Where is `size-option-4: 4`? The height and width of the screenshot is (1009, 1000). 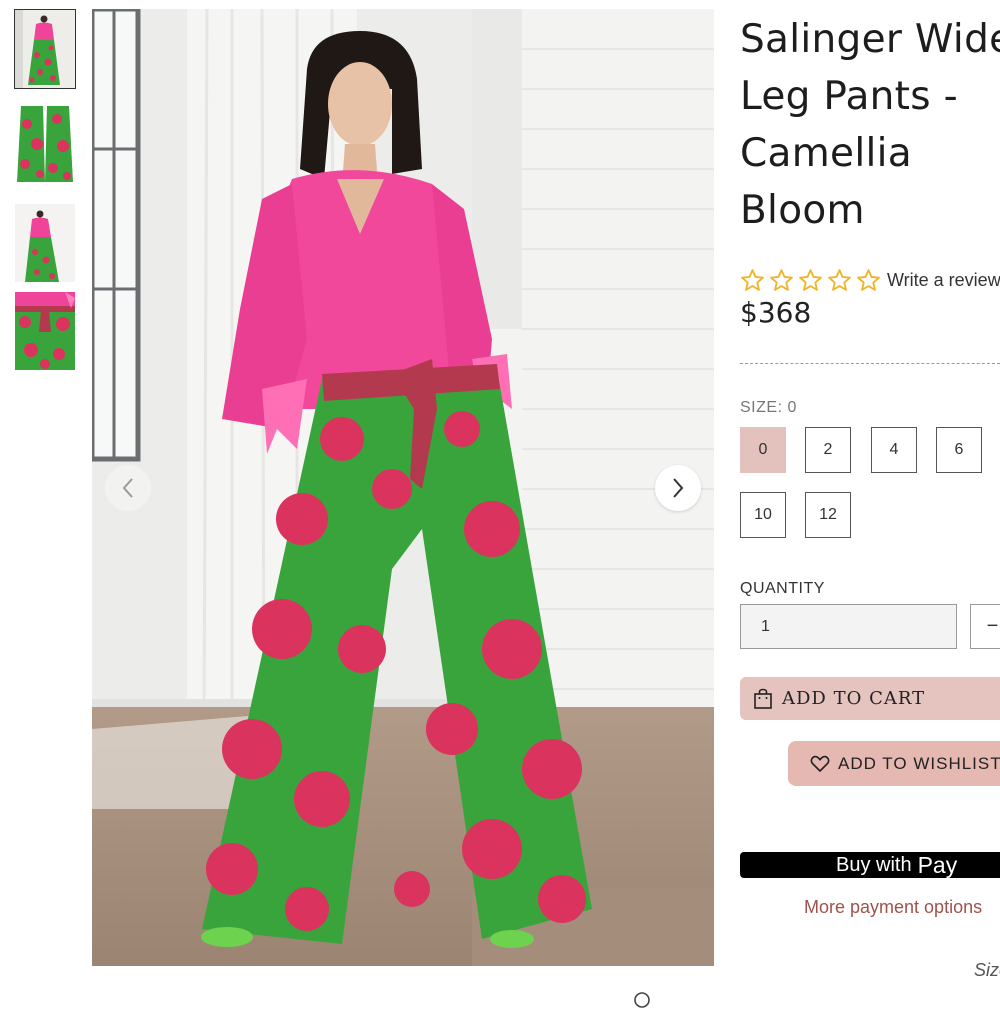 size-option-4: 4 is located at coordinates (894, 450).